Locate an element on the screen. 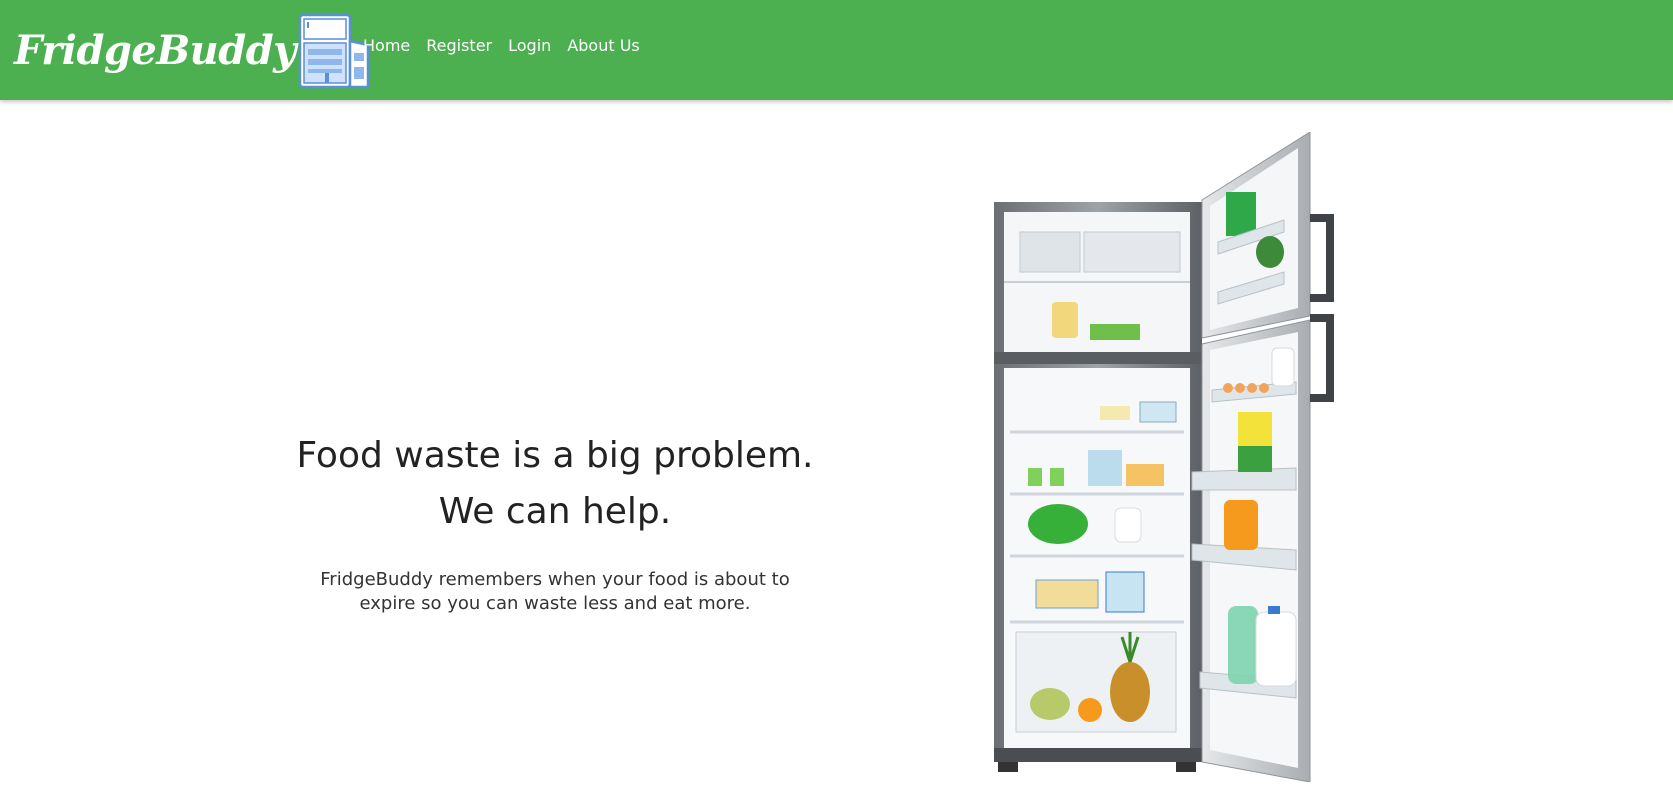 This screenshot has width=1673, height=786. nav-login-link: Login is located at coordinates (529, 45).